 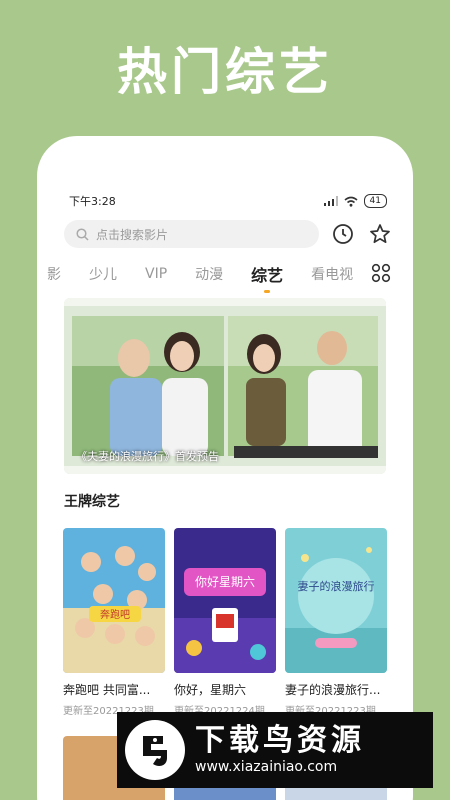 What do you see at coordinates (92, 201) in the screenshot?
I see `status-time: 下午3:28` at bounding box center [92, 201].